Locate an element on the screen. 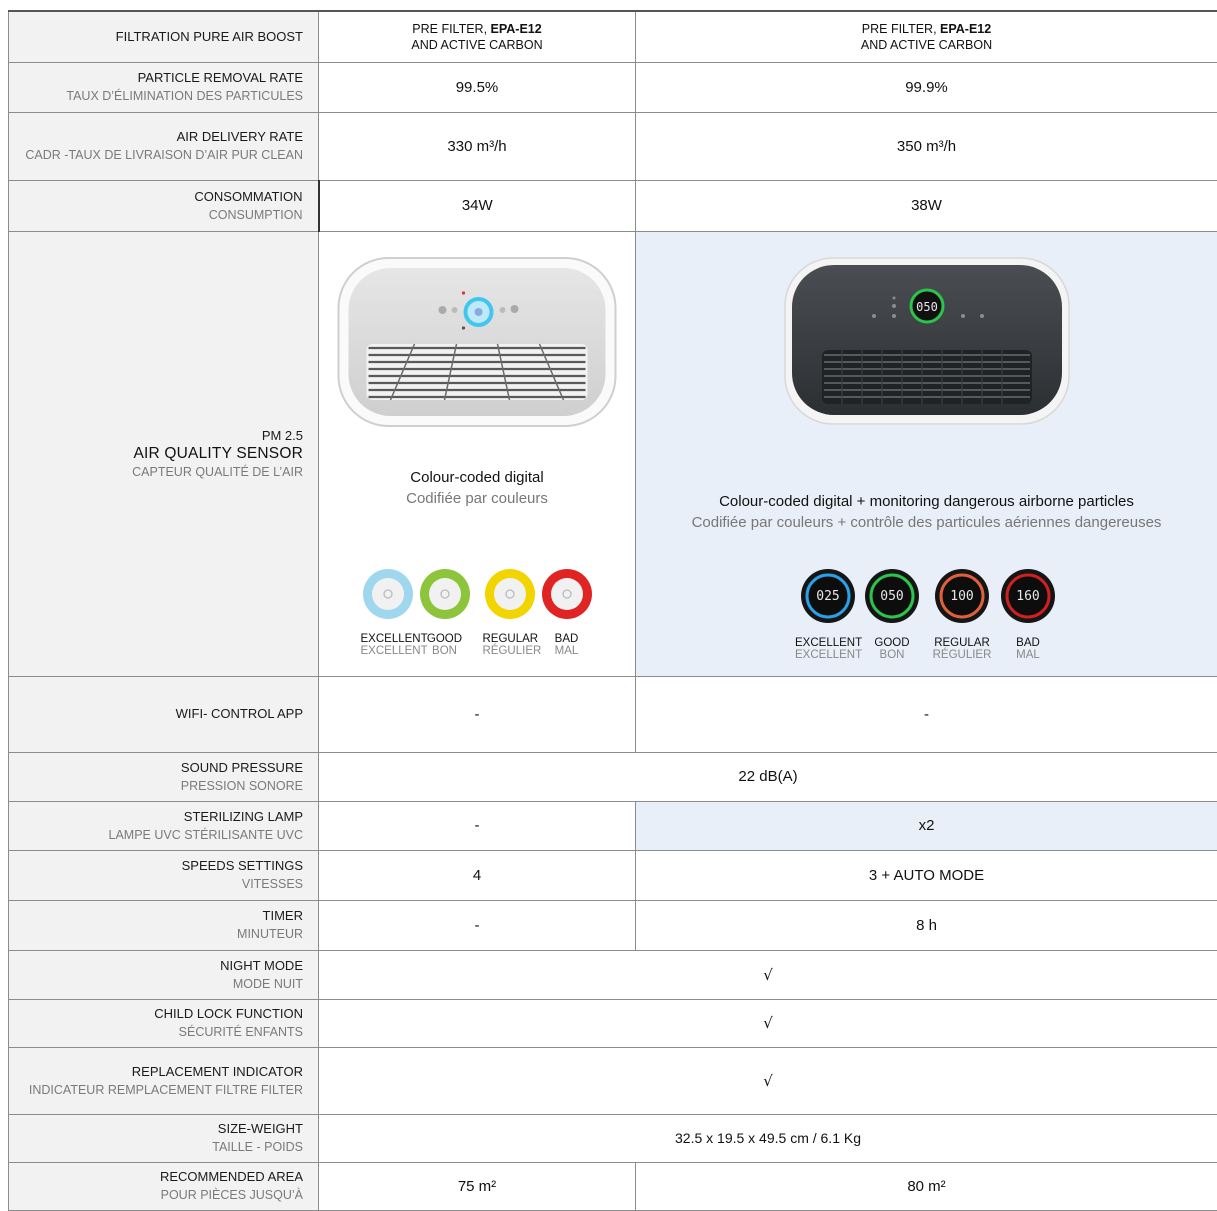  display-b-regular-en: REGULAR is located at coordinates (962, 643).